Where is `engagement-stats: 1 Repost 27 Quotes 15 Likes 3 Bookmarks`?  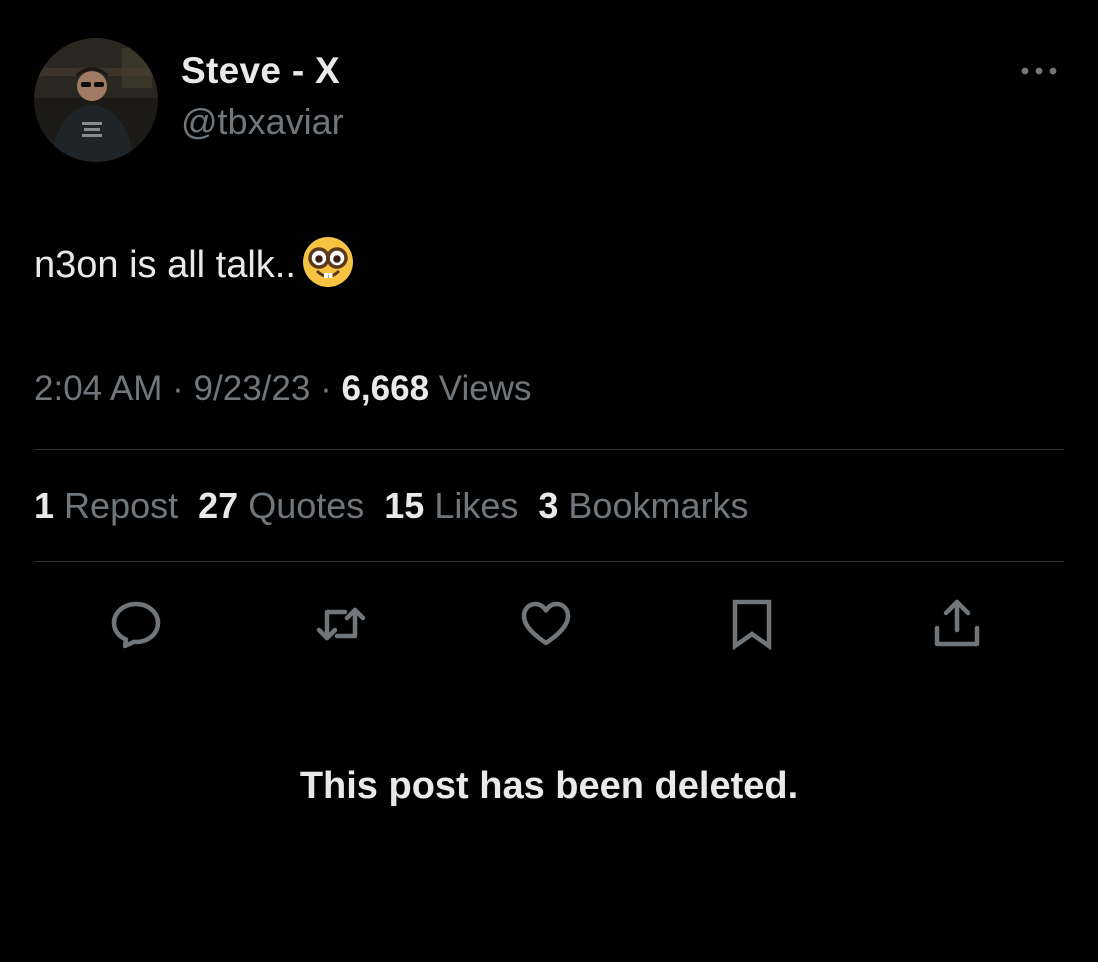 engagement-stats: 1 Repost 27 Quotes 15 Likes 3 Bookmarks is located at coordinates (401, 506).